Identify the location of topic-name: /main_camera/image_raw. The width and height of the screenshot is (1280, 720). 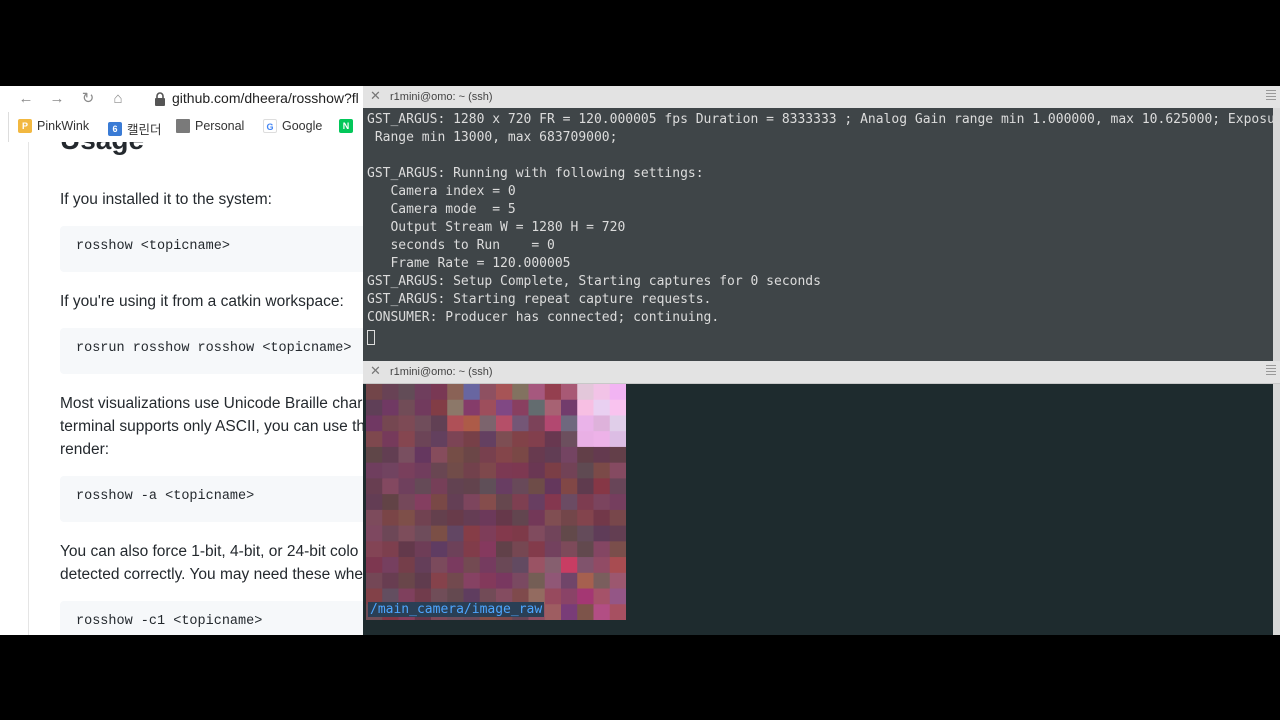
(456, 609).